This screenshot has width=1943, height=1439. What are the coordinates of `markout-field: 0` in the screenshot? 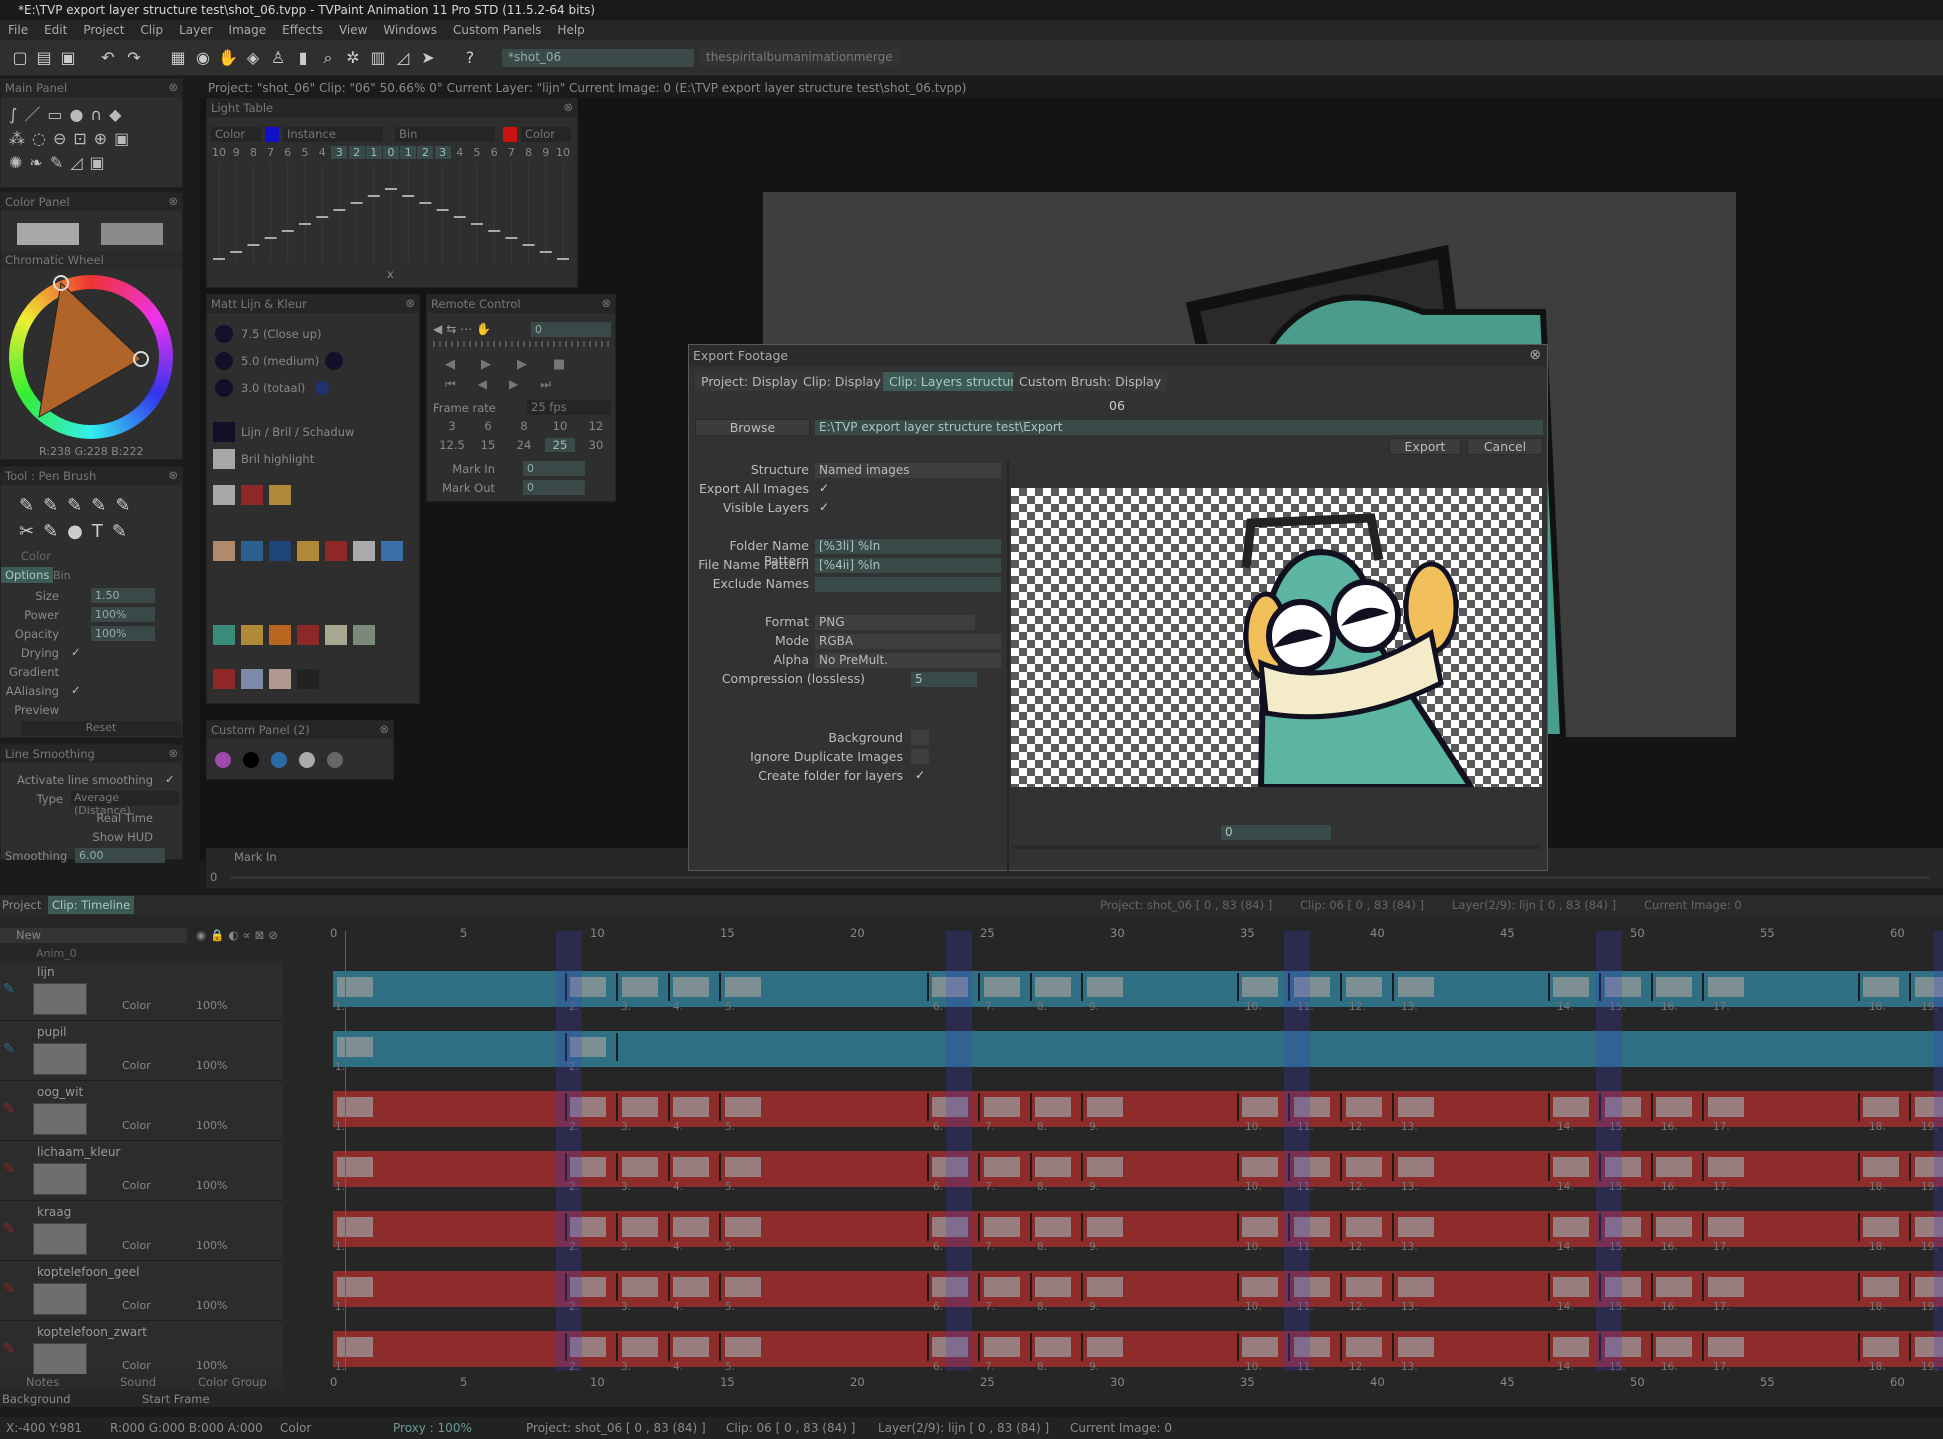 It's located at (554, 487).